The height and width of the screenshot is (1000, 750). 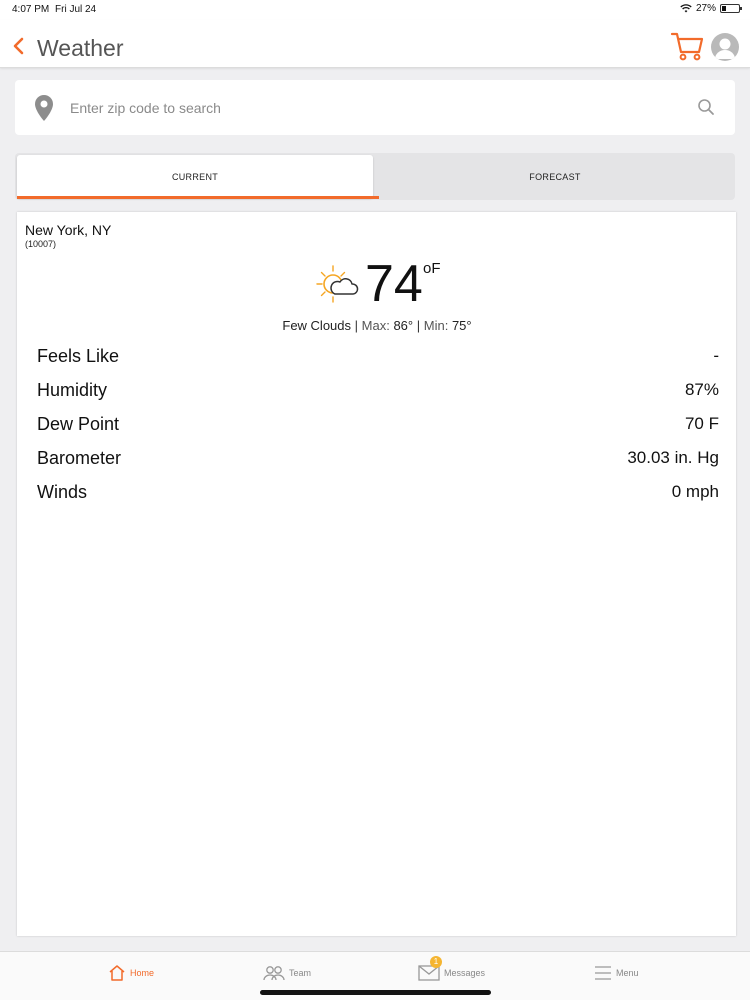 I want to click on hamburger-menu-icon, so click(x=603, y=973).